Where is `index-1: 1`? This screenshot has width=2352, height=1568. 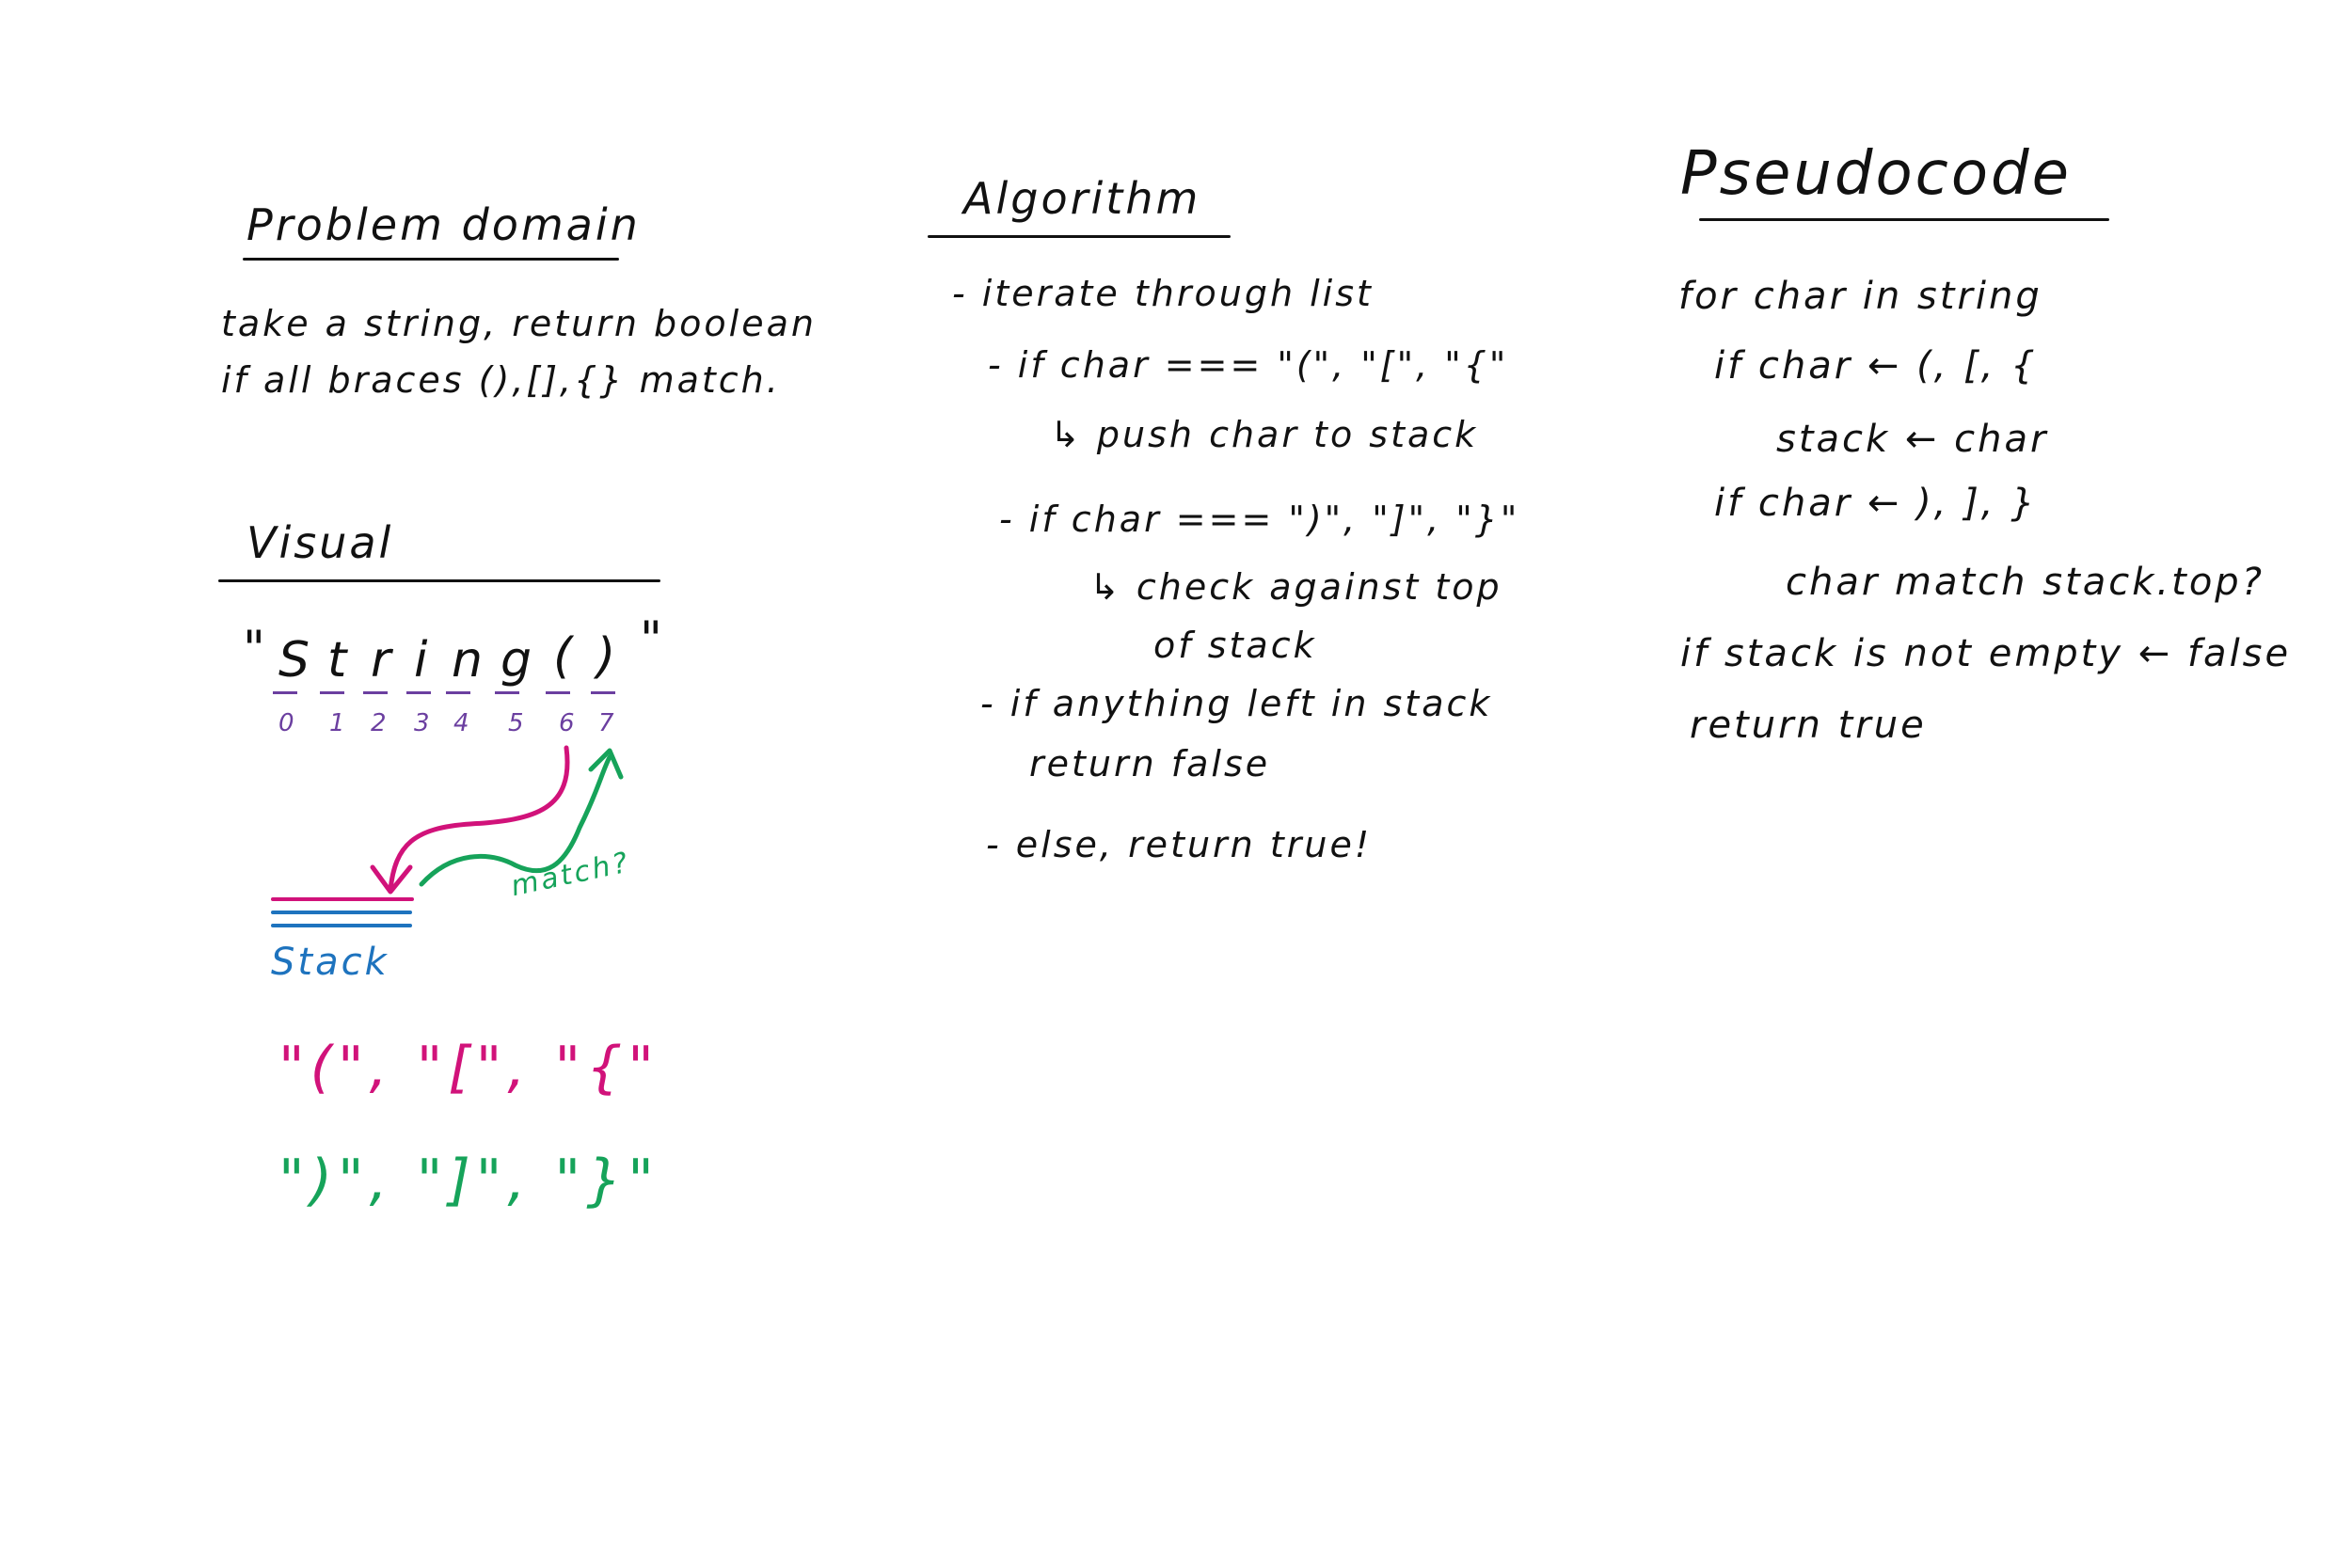 index-1: 1 is located at coordinates (337, 723).